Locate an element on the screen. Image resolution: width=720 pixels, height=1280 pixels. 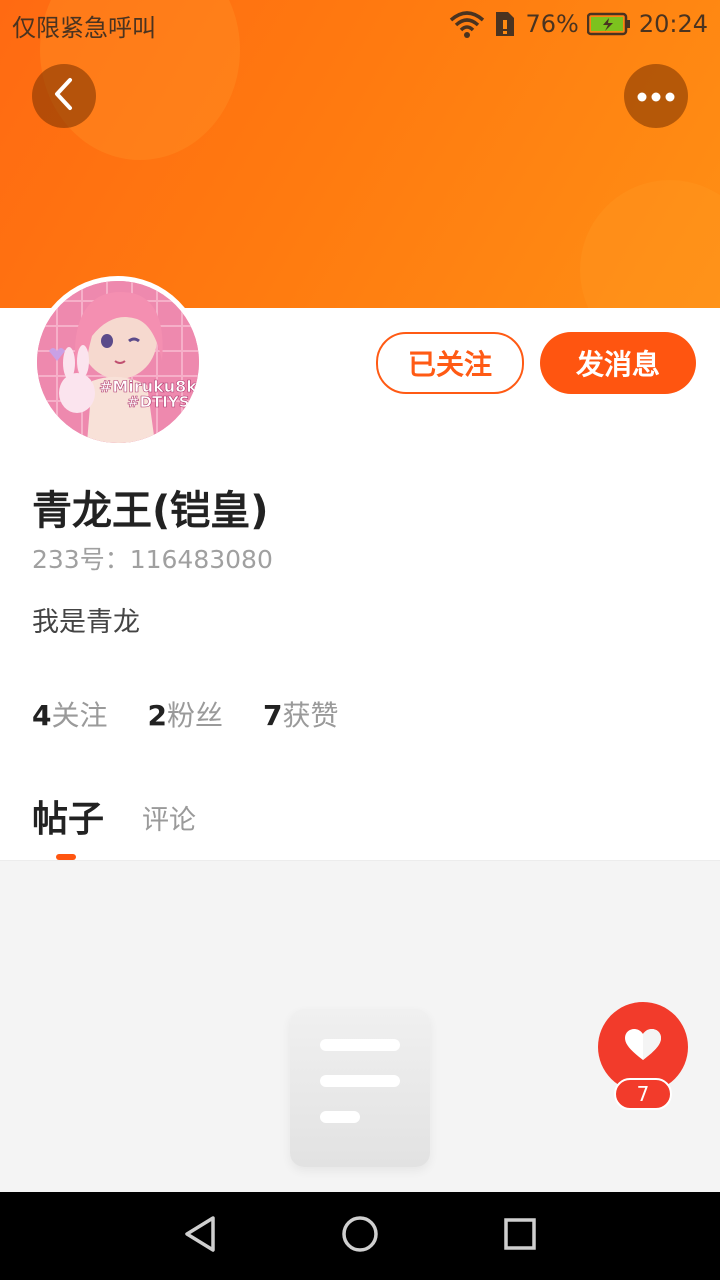
nav-recents-button is located at coordinates (520, 1236).